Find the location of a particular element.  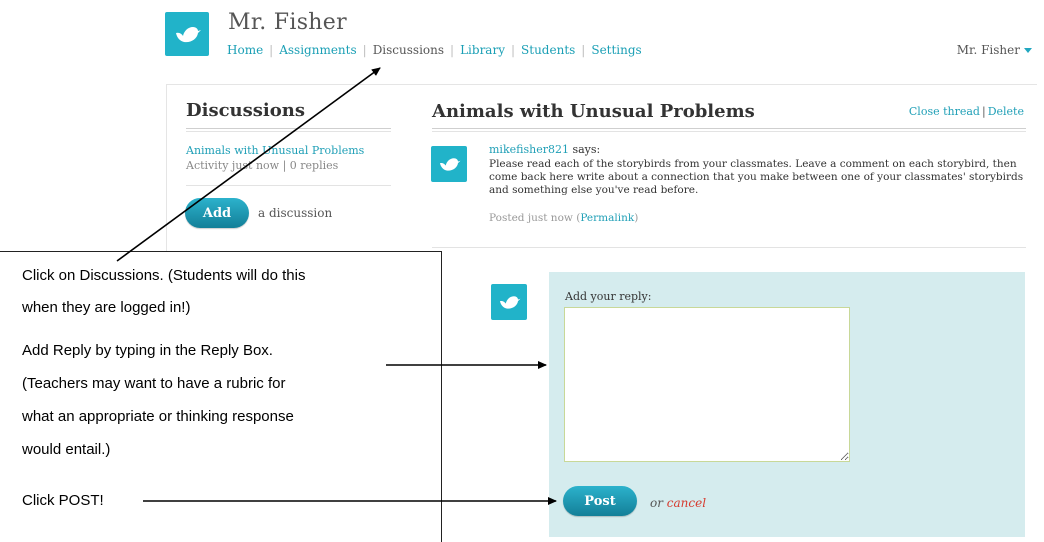

close-thread-link: Close thread is located at coordinates (944, 111).